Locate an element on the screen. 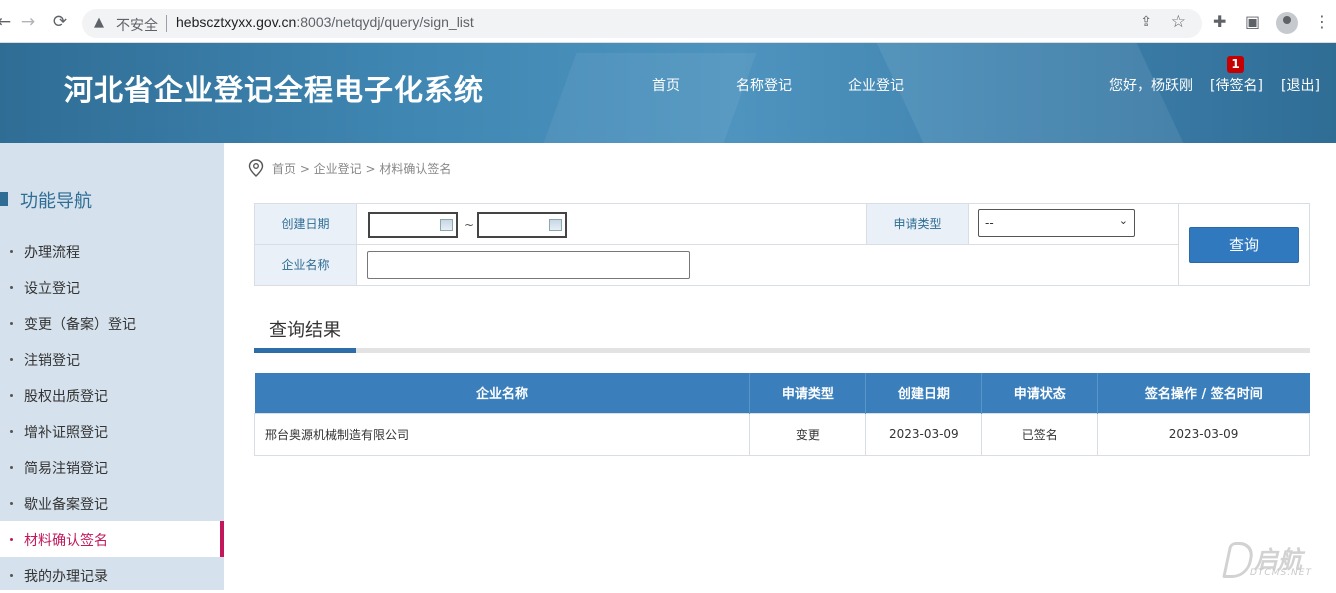 This screenshot has height=593, width=1336. company-name-label-cell: 企业名称 is located at coordinates (306, 265).